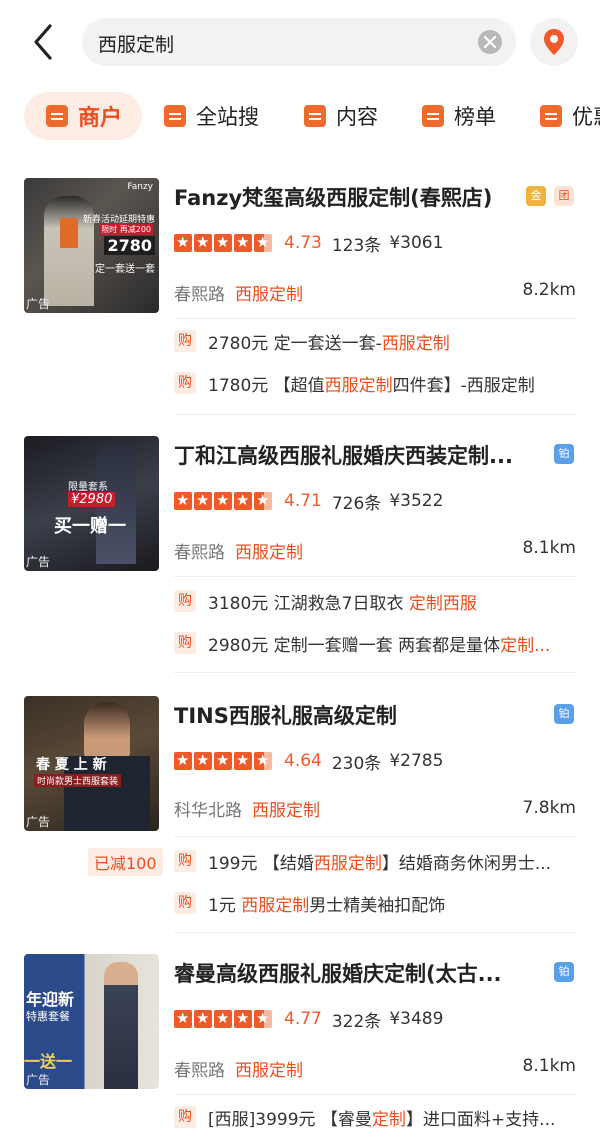  I want to click on discount-badge: 已减100, so click(125, 862).